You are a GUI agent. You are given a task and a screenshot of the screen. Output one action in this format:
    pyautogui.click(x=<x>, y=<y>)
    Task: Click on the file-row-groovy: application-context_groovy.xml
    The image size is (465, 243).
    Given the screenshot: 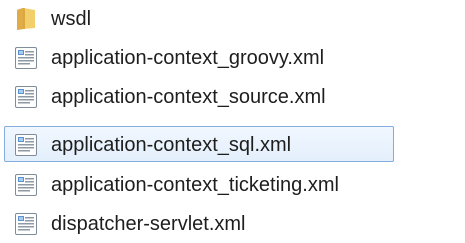 What is the action you would take?
    pyautogui.click(x=199, y=57)
    